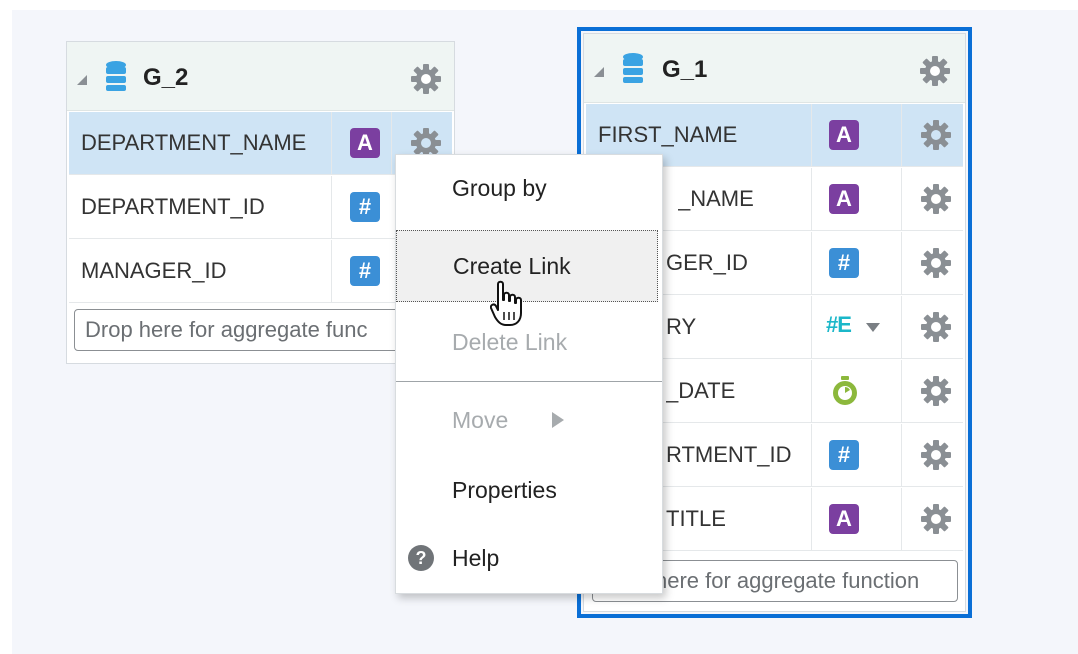 Image resolution: width=1078 pixels, height=654 pixels. I want to click on group-g2-header: G_2, so click(260, 76).